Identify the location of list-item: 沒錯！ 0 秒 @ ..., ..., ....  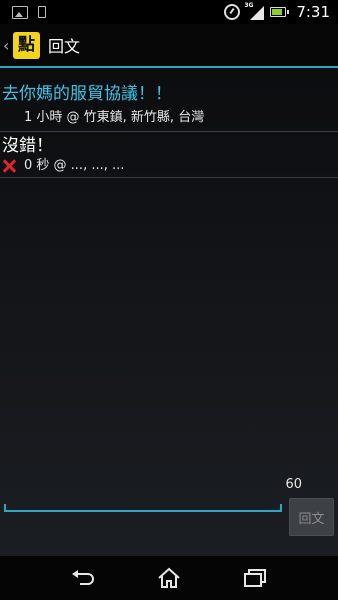
(169, 155).